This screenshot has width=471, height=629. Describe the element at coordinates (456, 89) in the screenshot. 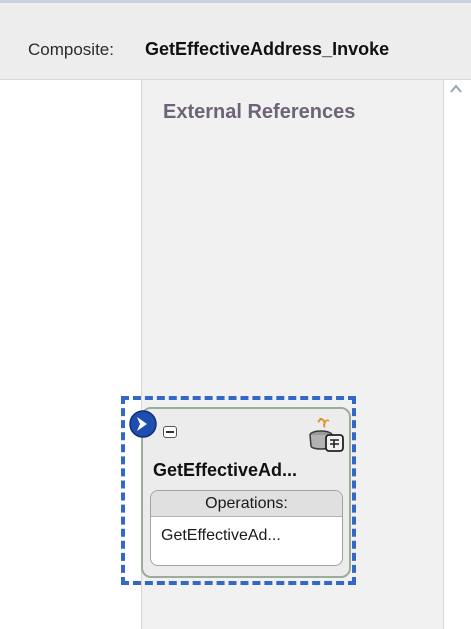

I see `chevron-up-icon` at that location.